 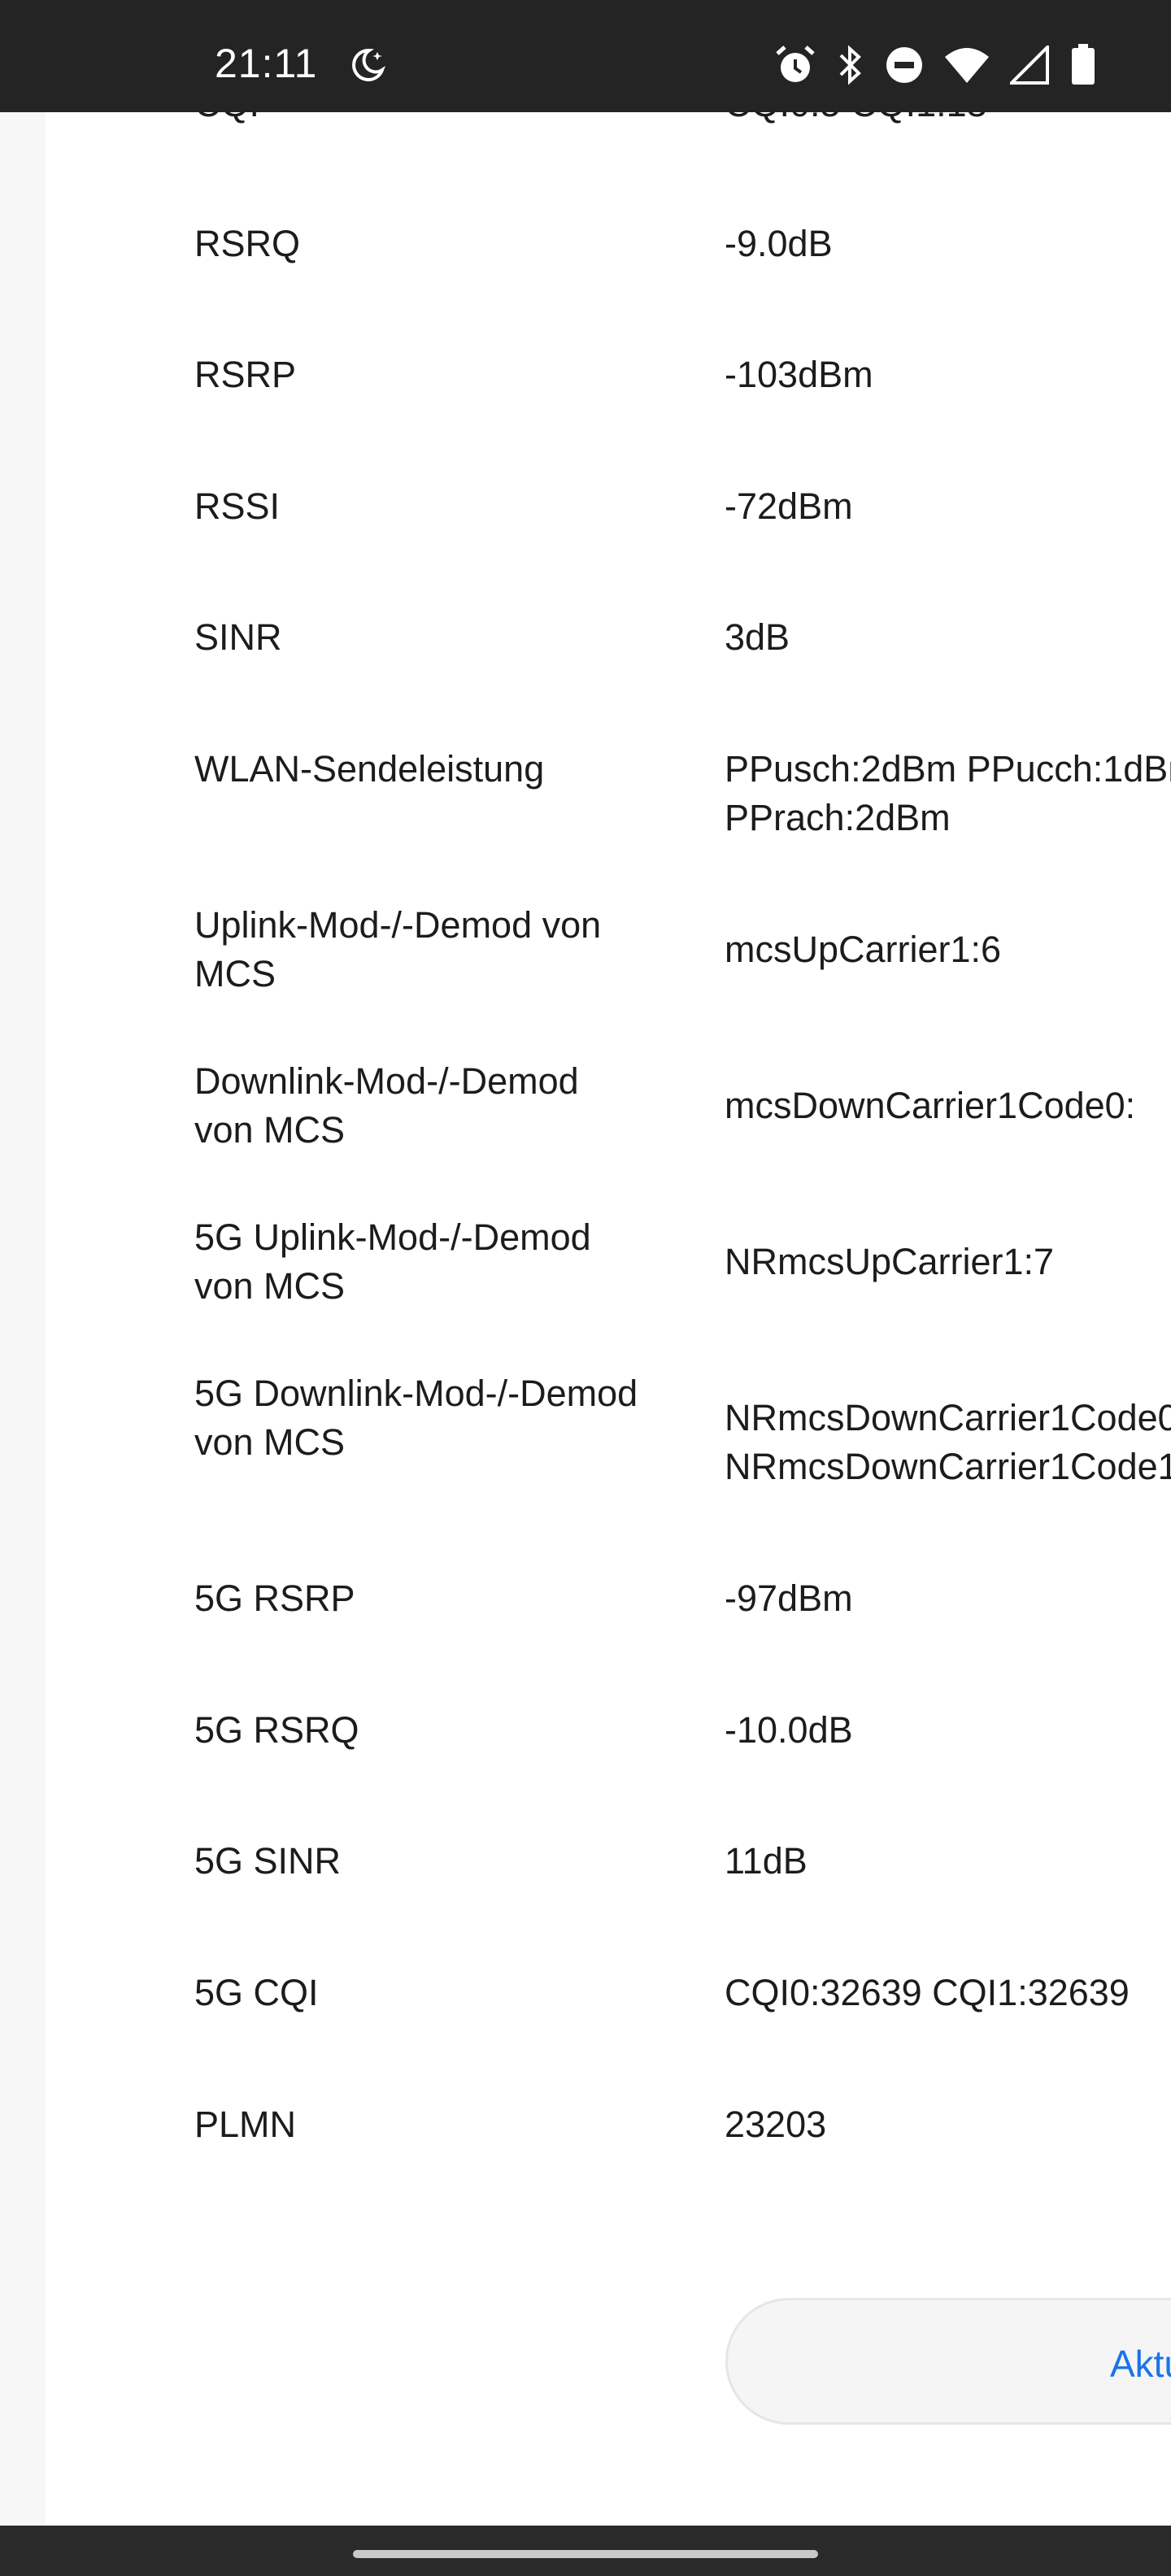 What do you see at coordinates (789, 1598) in the screenshot?
I see `row-value: -97dBm` at bounding box center [789, 1598].